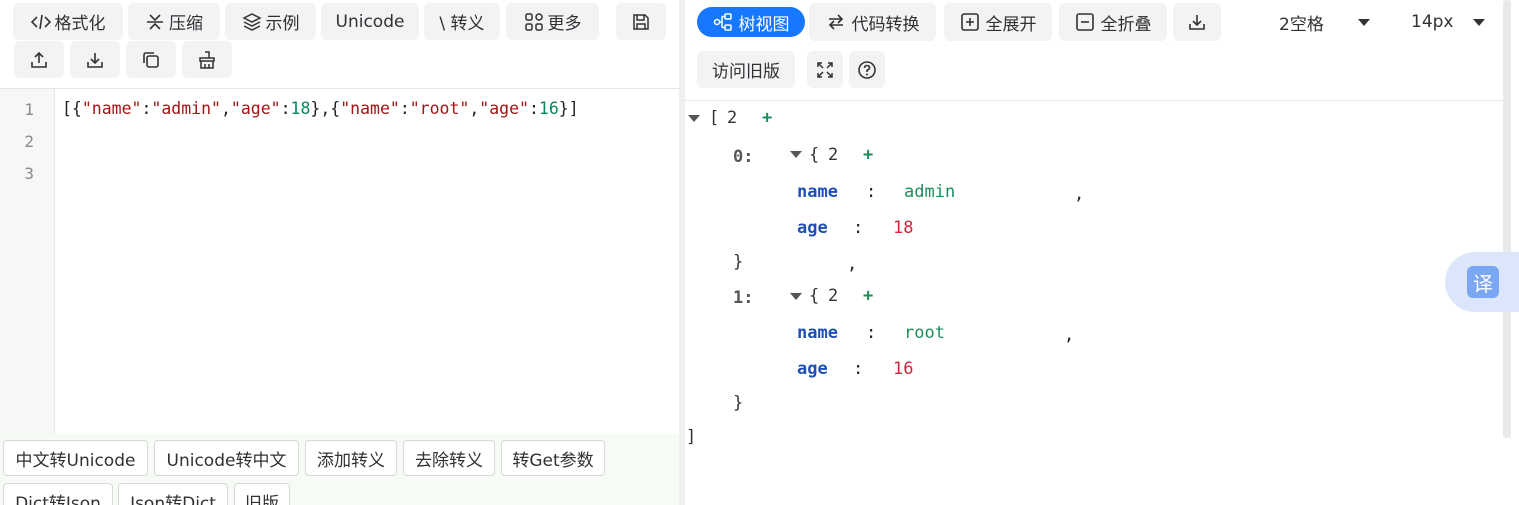  What do you see at coordinates (924, 333) in the screenshot?
I see `tree-value-string: root` at bounding box center [924, 333].